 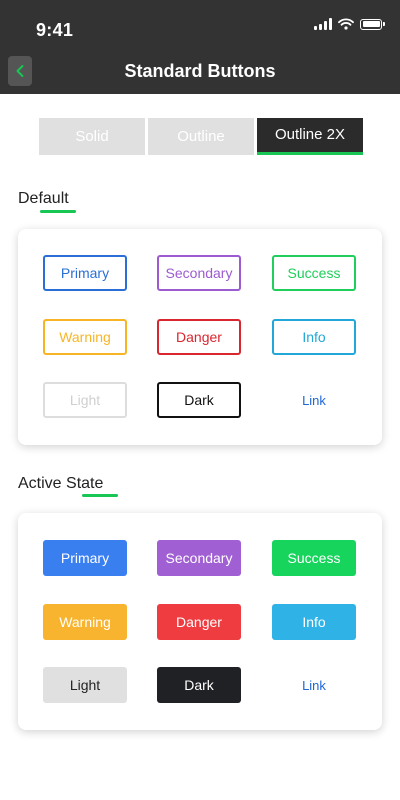 I want to click on tab-solid: Solid, so click(x=92, y=136).